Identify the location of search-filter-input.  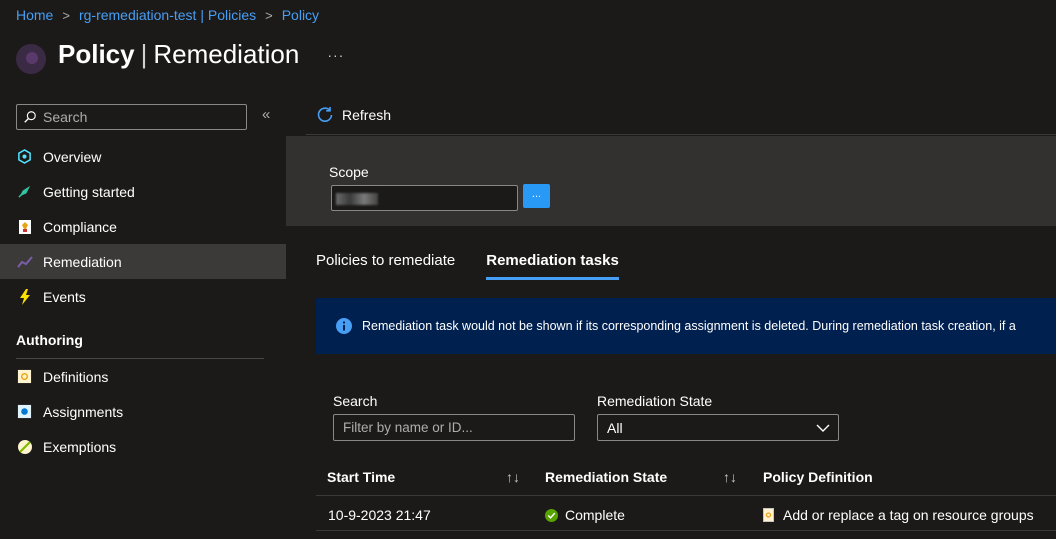
(453, 427).